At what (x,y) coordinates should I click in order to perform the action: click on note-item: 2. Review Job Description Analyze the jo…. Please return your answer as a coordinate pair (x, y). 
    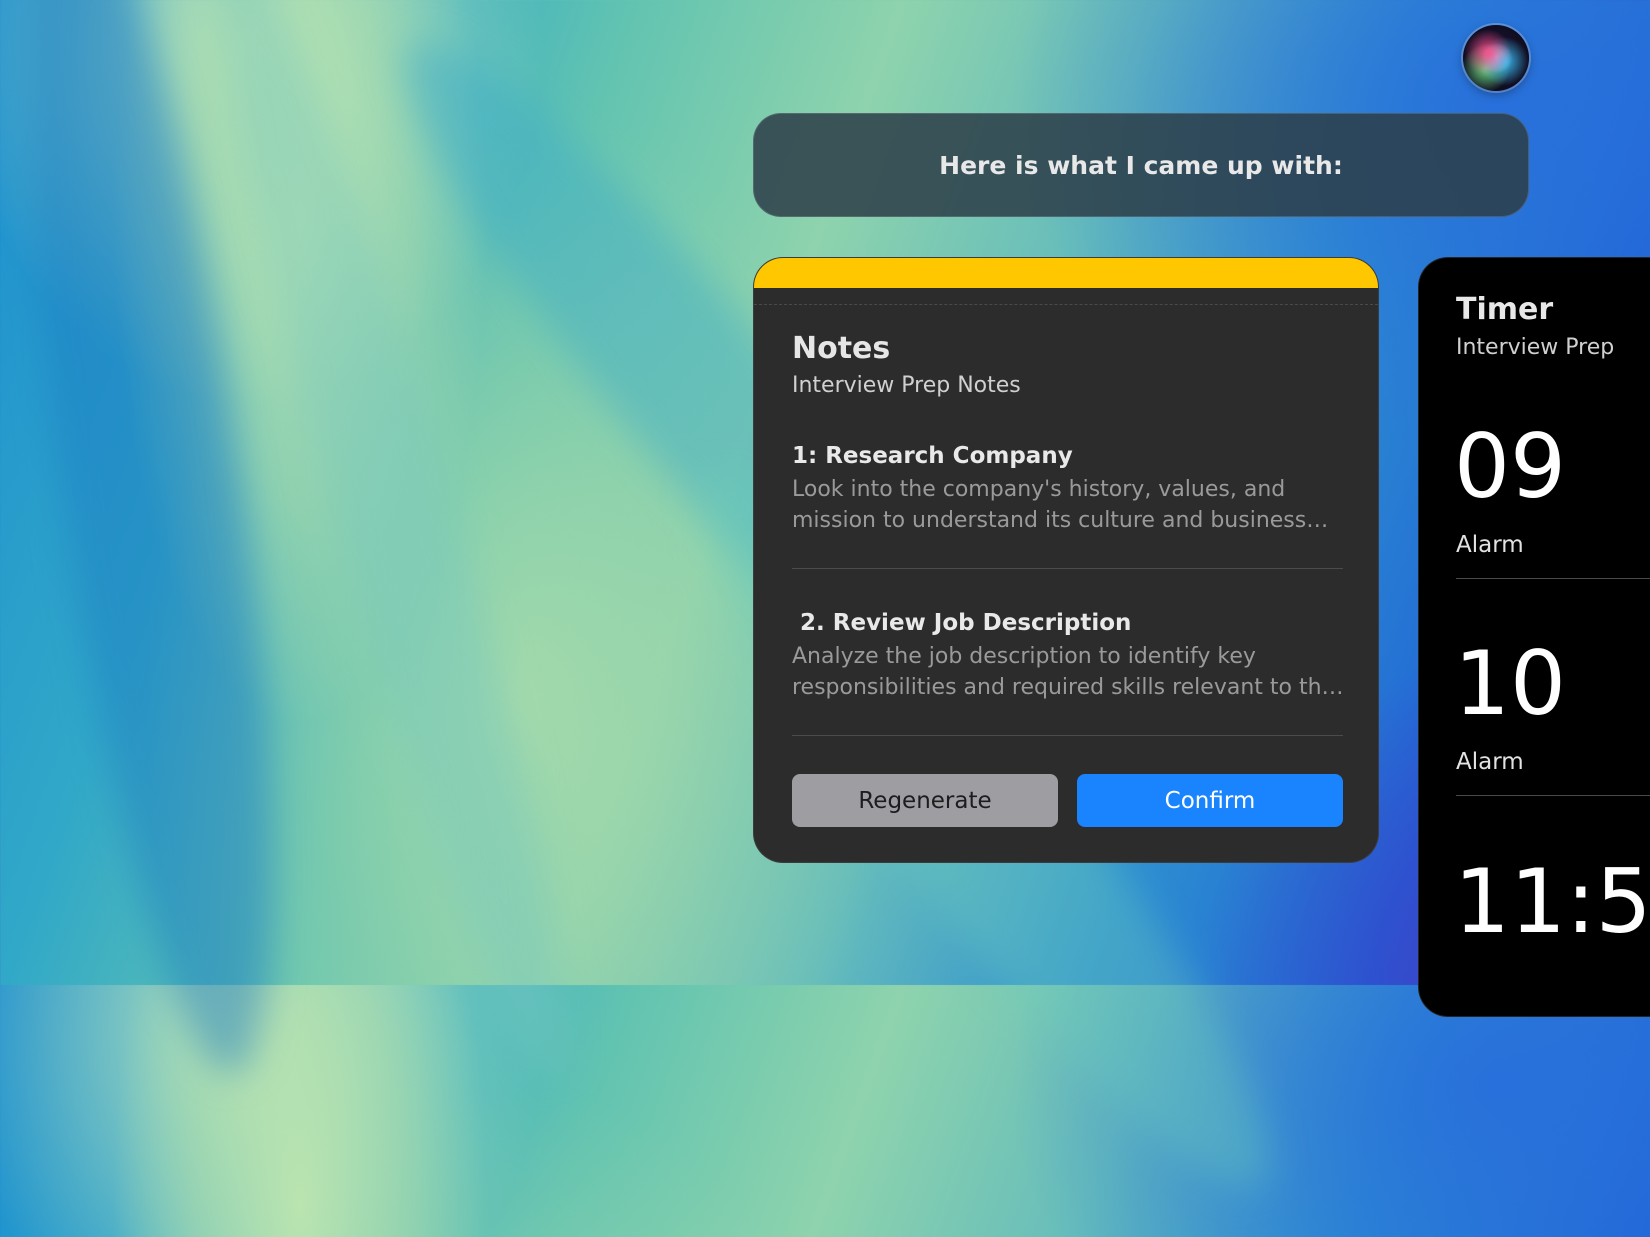
    Looking at the image, I should click on (1068, 655).